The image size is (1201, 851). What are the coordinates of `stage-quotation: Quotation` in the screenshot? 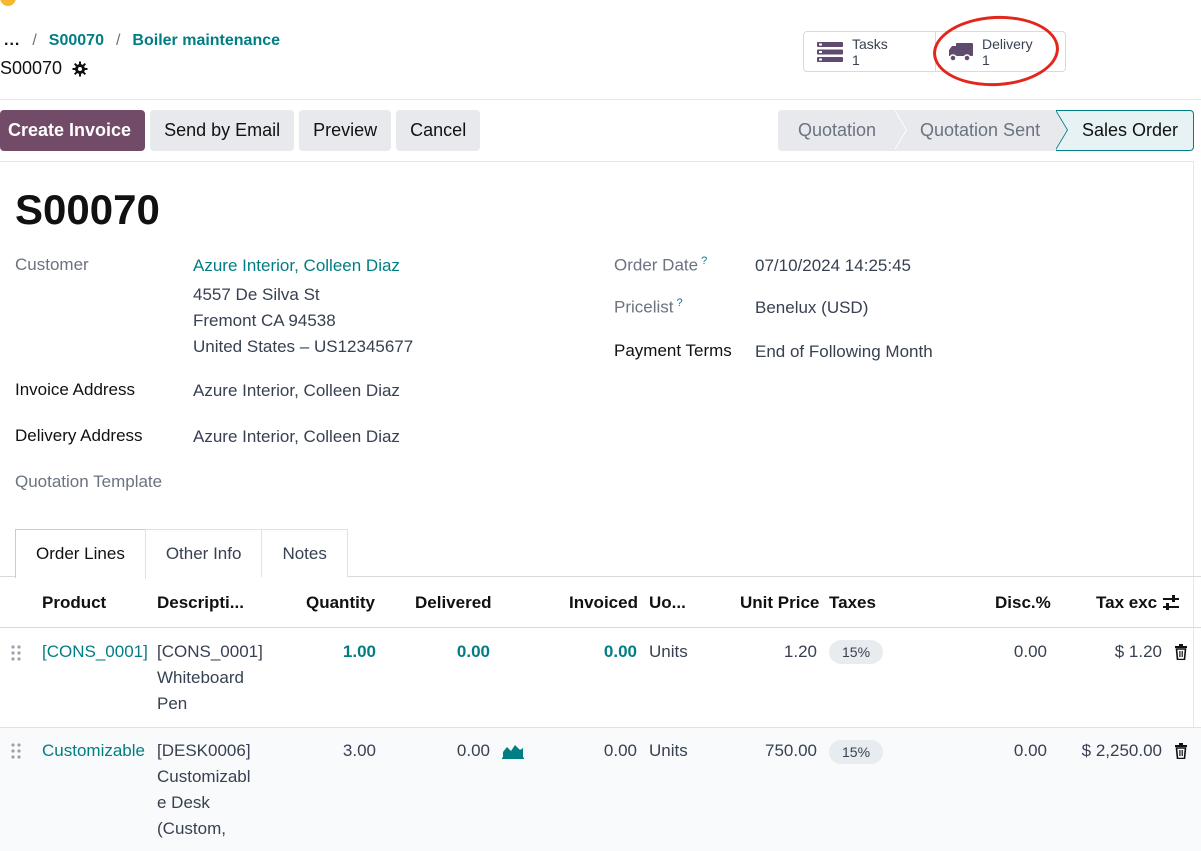 It's located at (842, 130).